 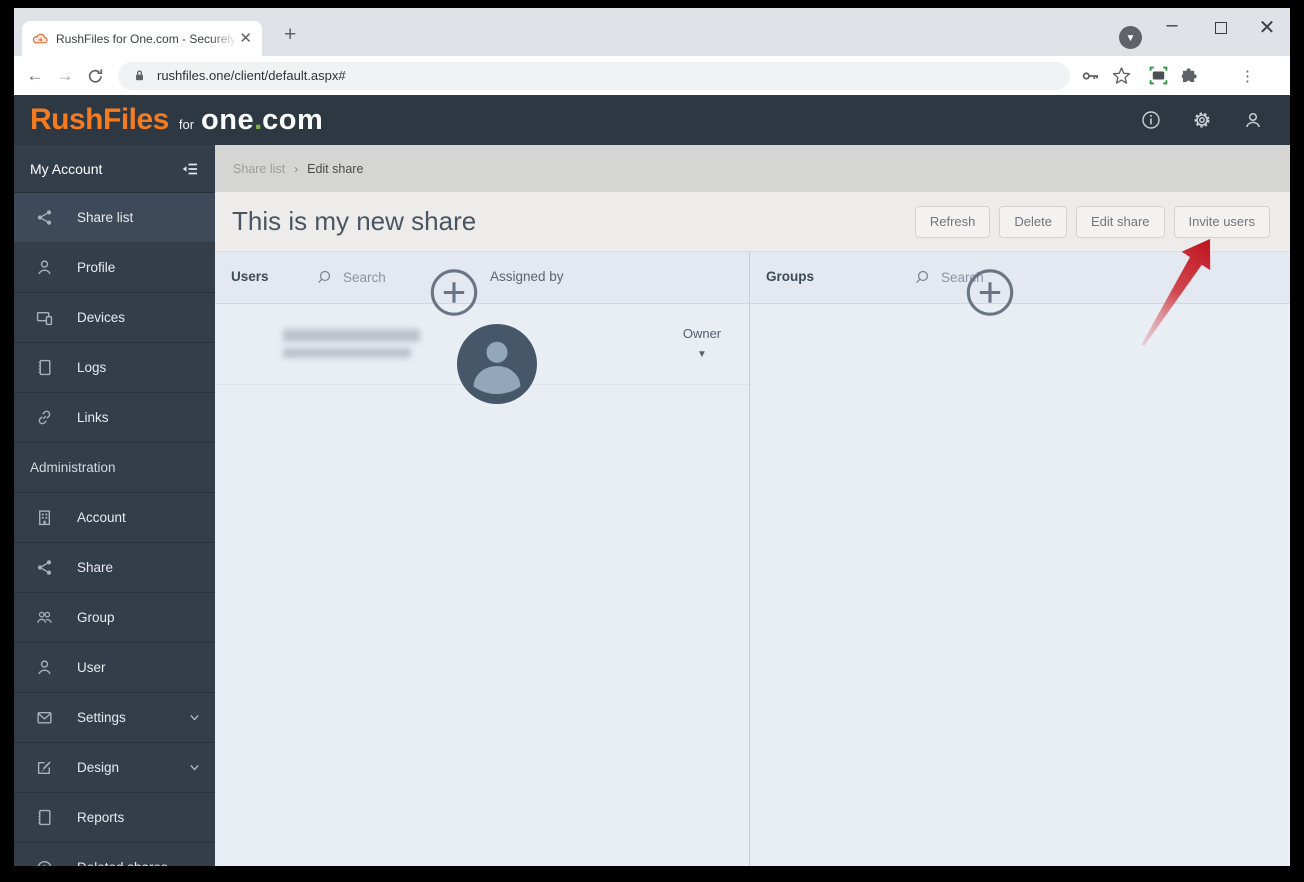 I want to click on maximize-icon, so click(x=1221, y=28).